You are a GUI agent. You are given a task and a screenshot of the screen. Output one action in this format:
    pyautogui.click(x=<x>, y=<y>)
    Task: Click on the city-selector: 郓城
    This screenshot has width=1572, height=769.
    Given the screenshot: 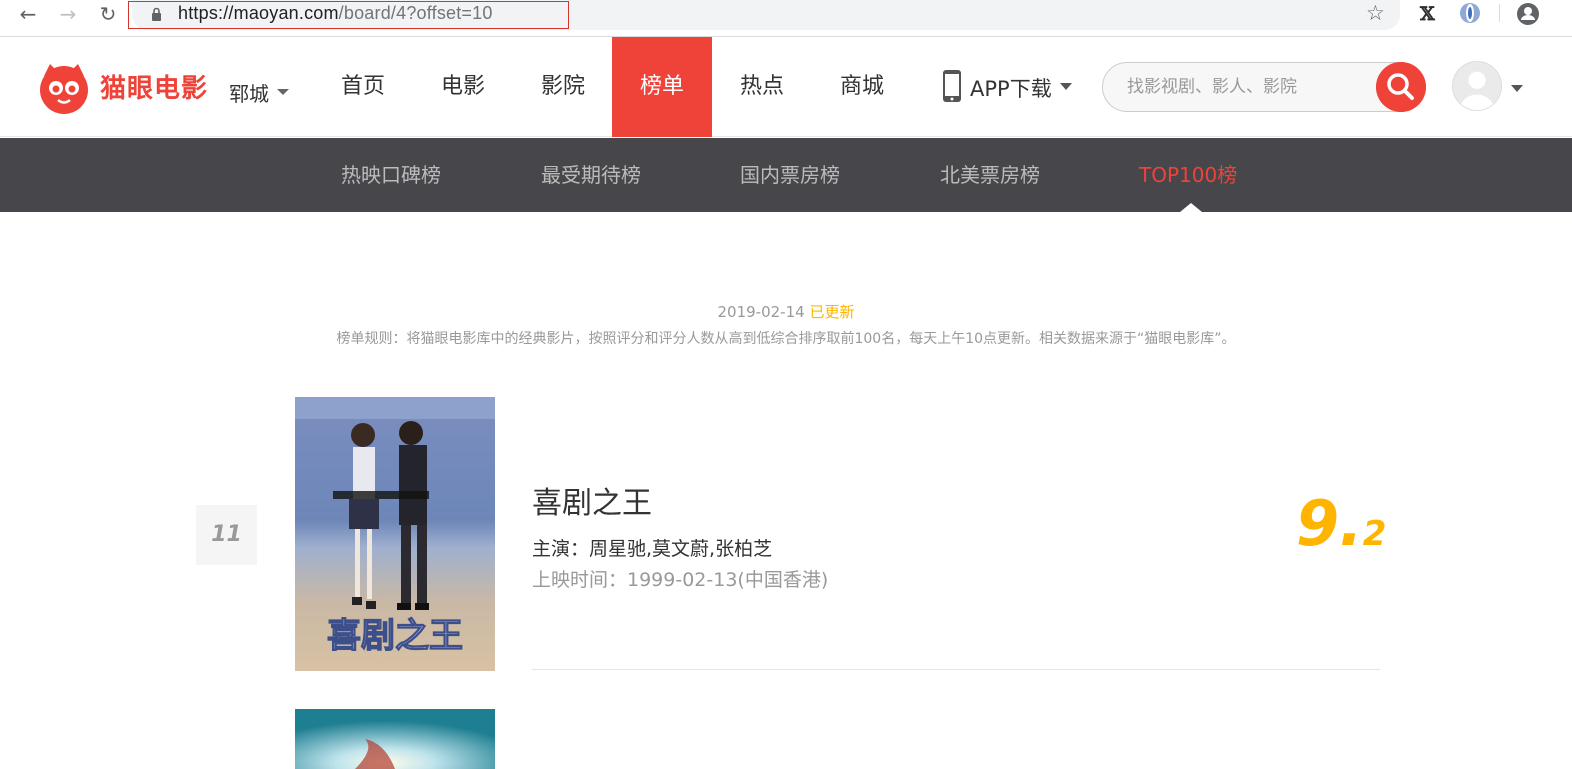 What is the action you would take?
    pyautogui.click(x=249, y=92)
    